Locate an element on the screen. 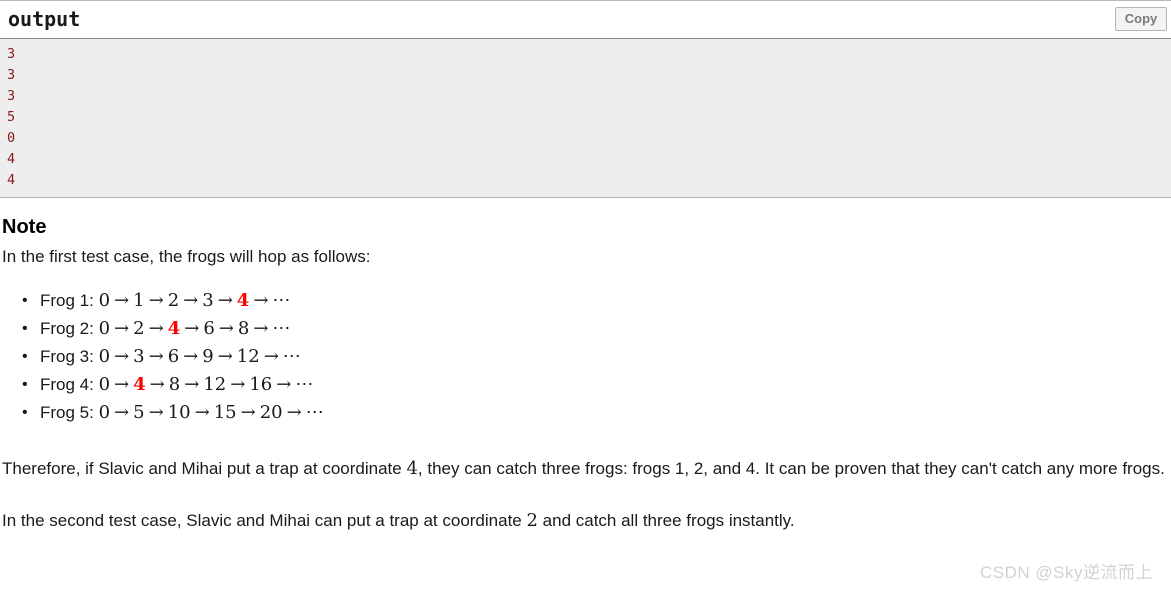  frog-step-value: 9 is located at coordinates (208, 356).